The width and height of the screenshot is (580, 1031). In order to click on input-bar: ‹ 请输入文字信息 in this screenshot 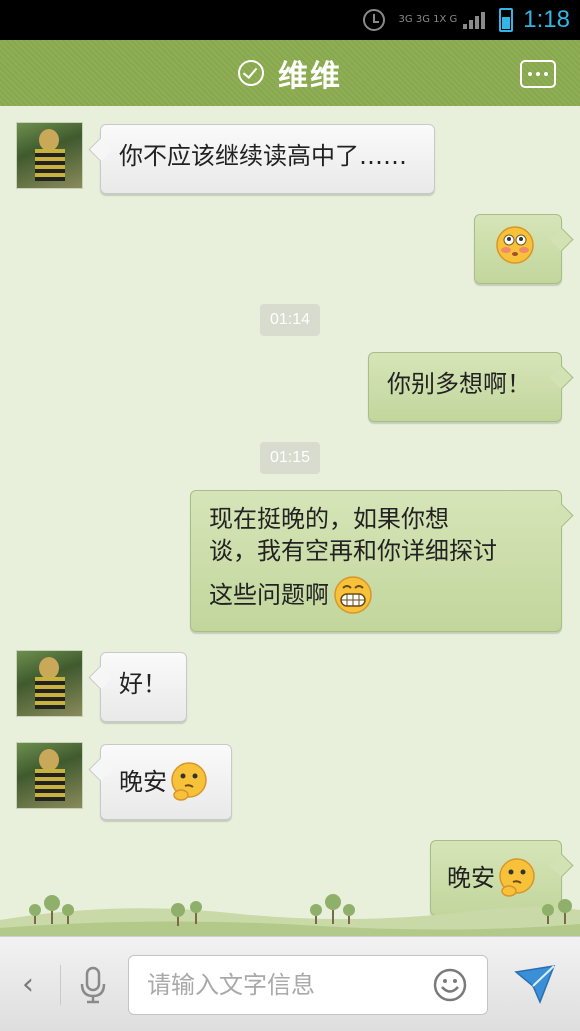, I will do `click(290, 983)`.